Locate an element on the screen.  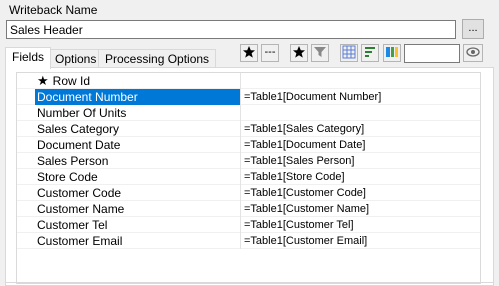
table-row: Document Date =Table1[Document Date] is located at coordinates (248, 145).